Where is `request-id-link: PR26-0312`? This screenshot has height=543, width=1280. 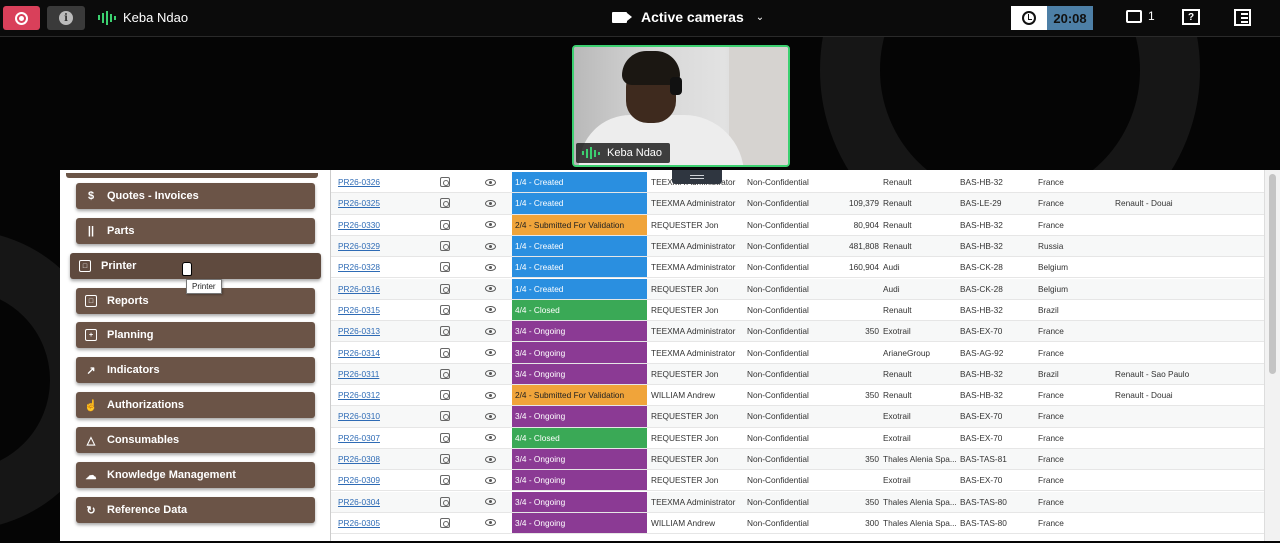 request-id-link: PR26-0312 is located at coordinates (378, 395).